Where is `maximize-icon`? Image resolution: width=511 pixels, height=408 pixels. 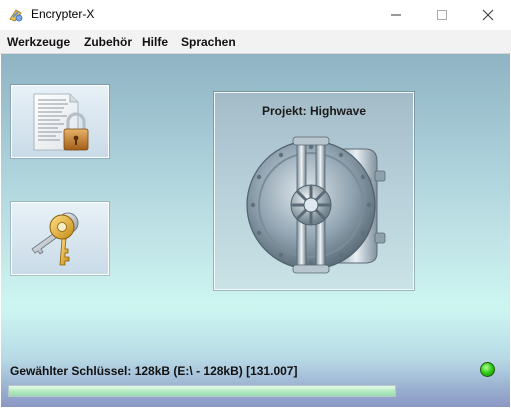
maximize-icon is located at coordinates (442, 15).